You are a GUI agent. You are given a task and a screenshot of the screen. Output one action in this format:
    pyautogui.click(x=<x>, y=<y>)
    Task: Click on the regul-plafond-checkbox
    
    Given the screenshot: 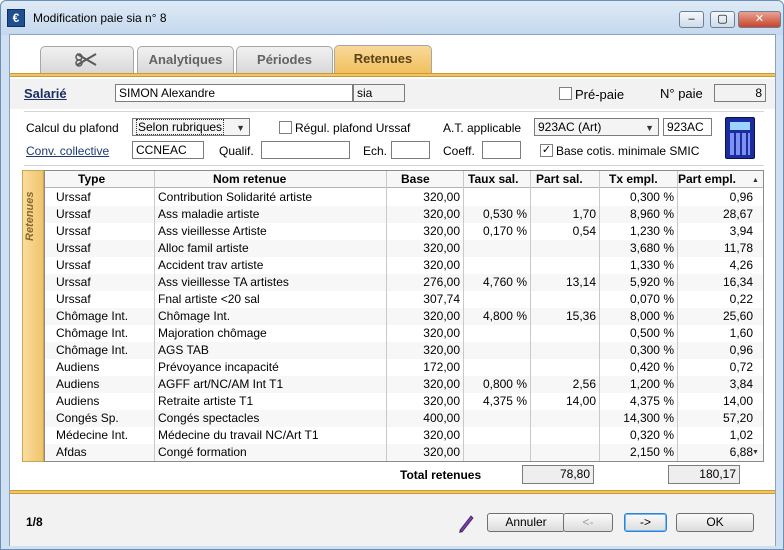 What is the action you would take?
    pyautogui.click(x=285, y=127)
    